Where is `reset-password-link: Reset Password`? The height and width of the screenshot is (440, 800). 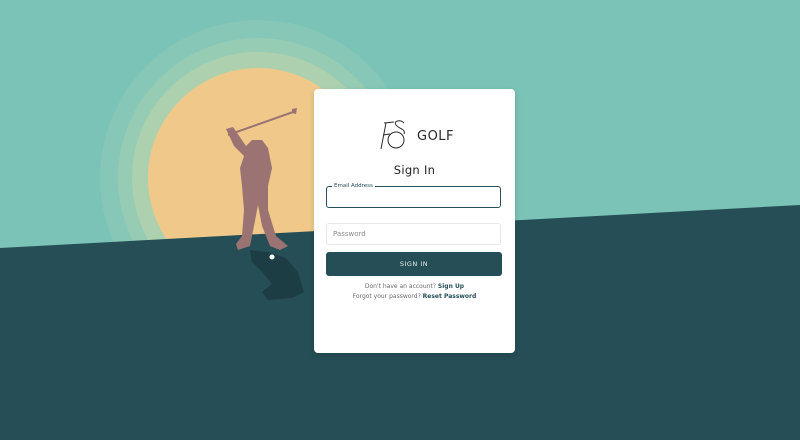 reset-password-link: Reset Password is located at coordinates (450, 296).